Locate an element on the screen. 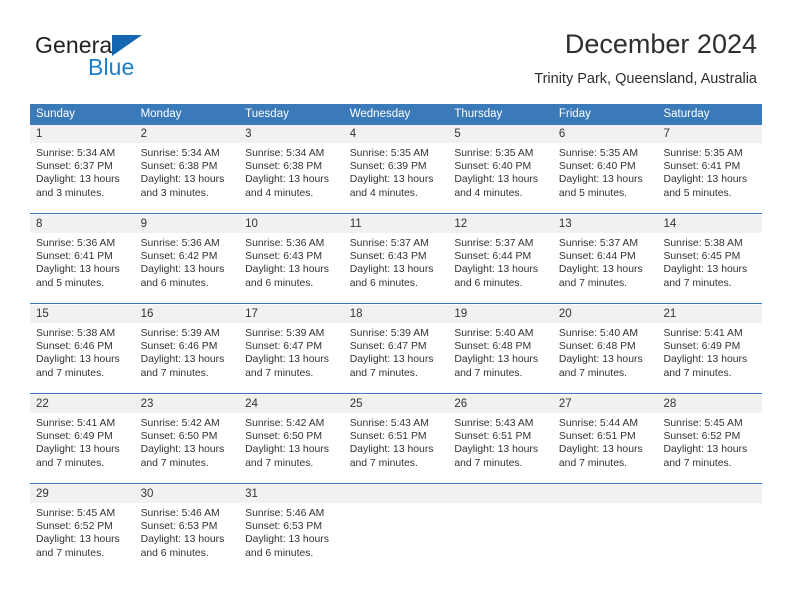 The width and height of the screenshot is (792, 612). day-number: 9 is located at coordinates (187, 224).